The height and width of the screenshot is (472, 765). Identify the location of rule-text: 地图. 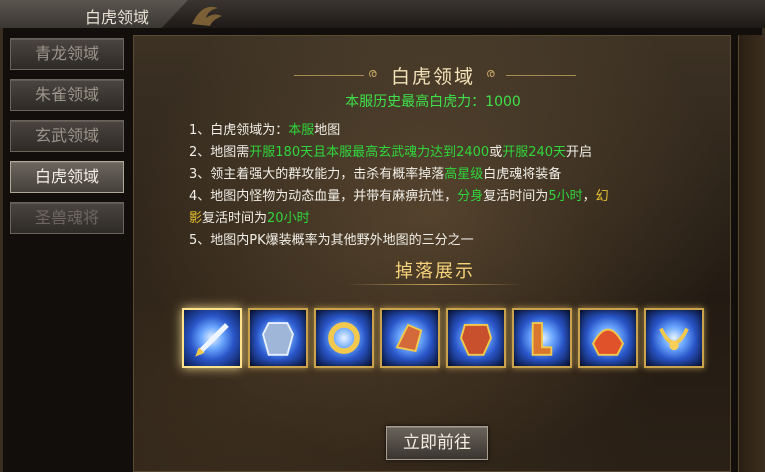
(327, 130).